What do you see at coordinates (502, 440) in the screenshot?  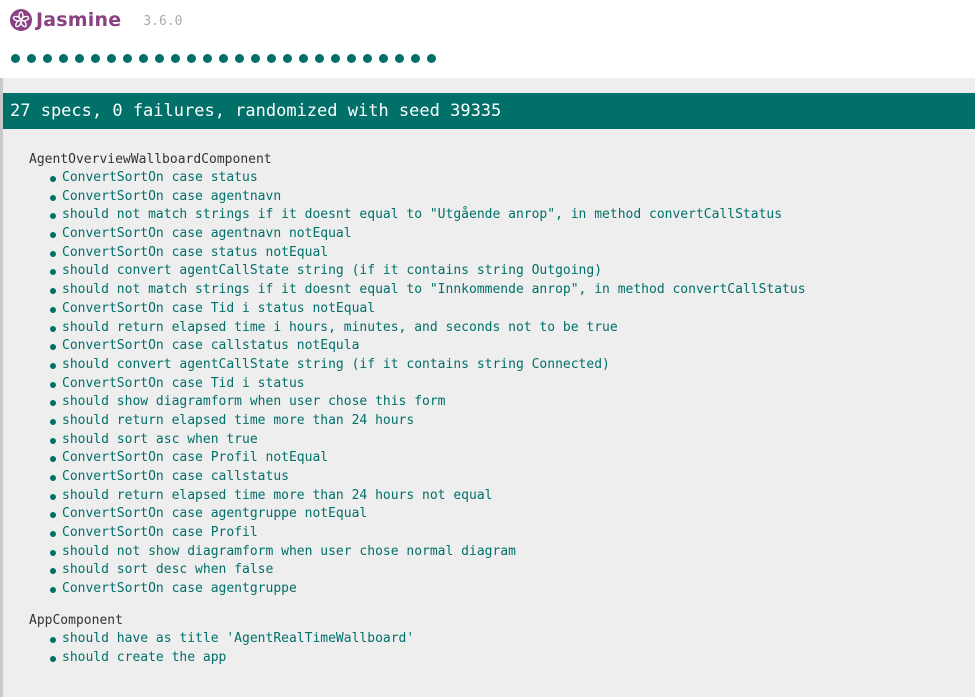 I see `spec-item: should sort asc when true` at bounding box center [502, 440].